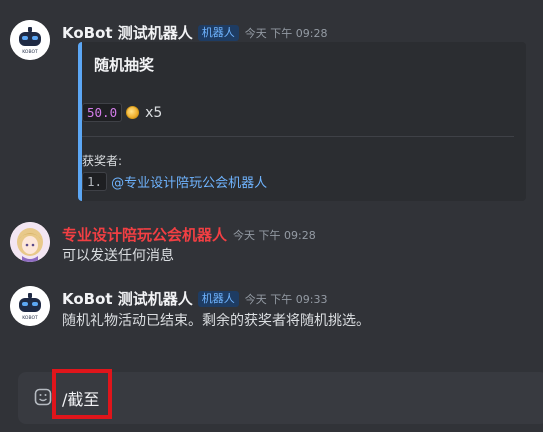 The height and width of the screenshot is (432, 543). I want to click on message-header: 专业设计陪玩公会机器人 今天 下午 09:28, so click(189, 234).